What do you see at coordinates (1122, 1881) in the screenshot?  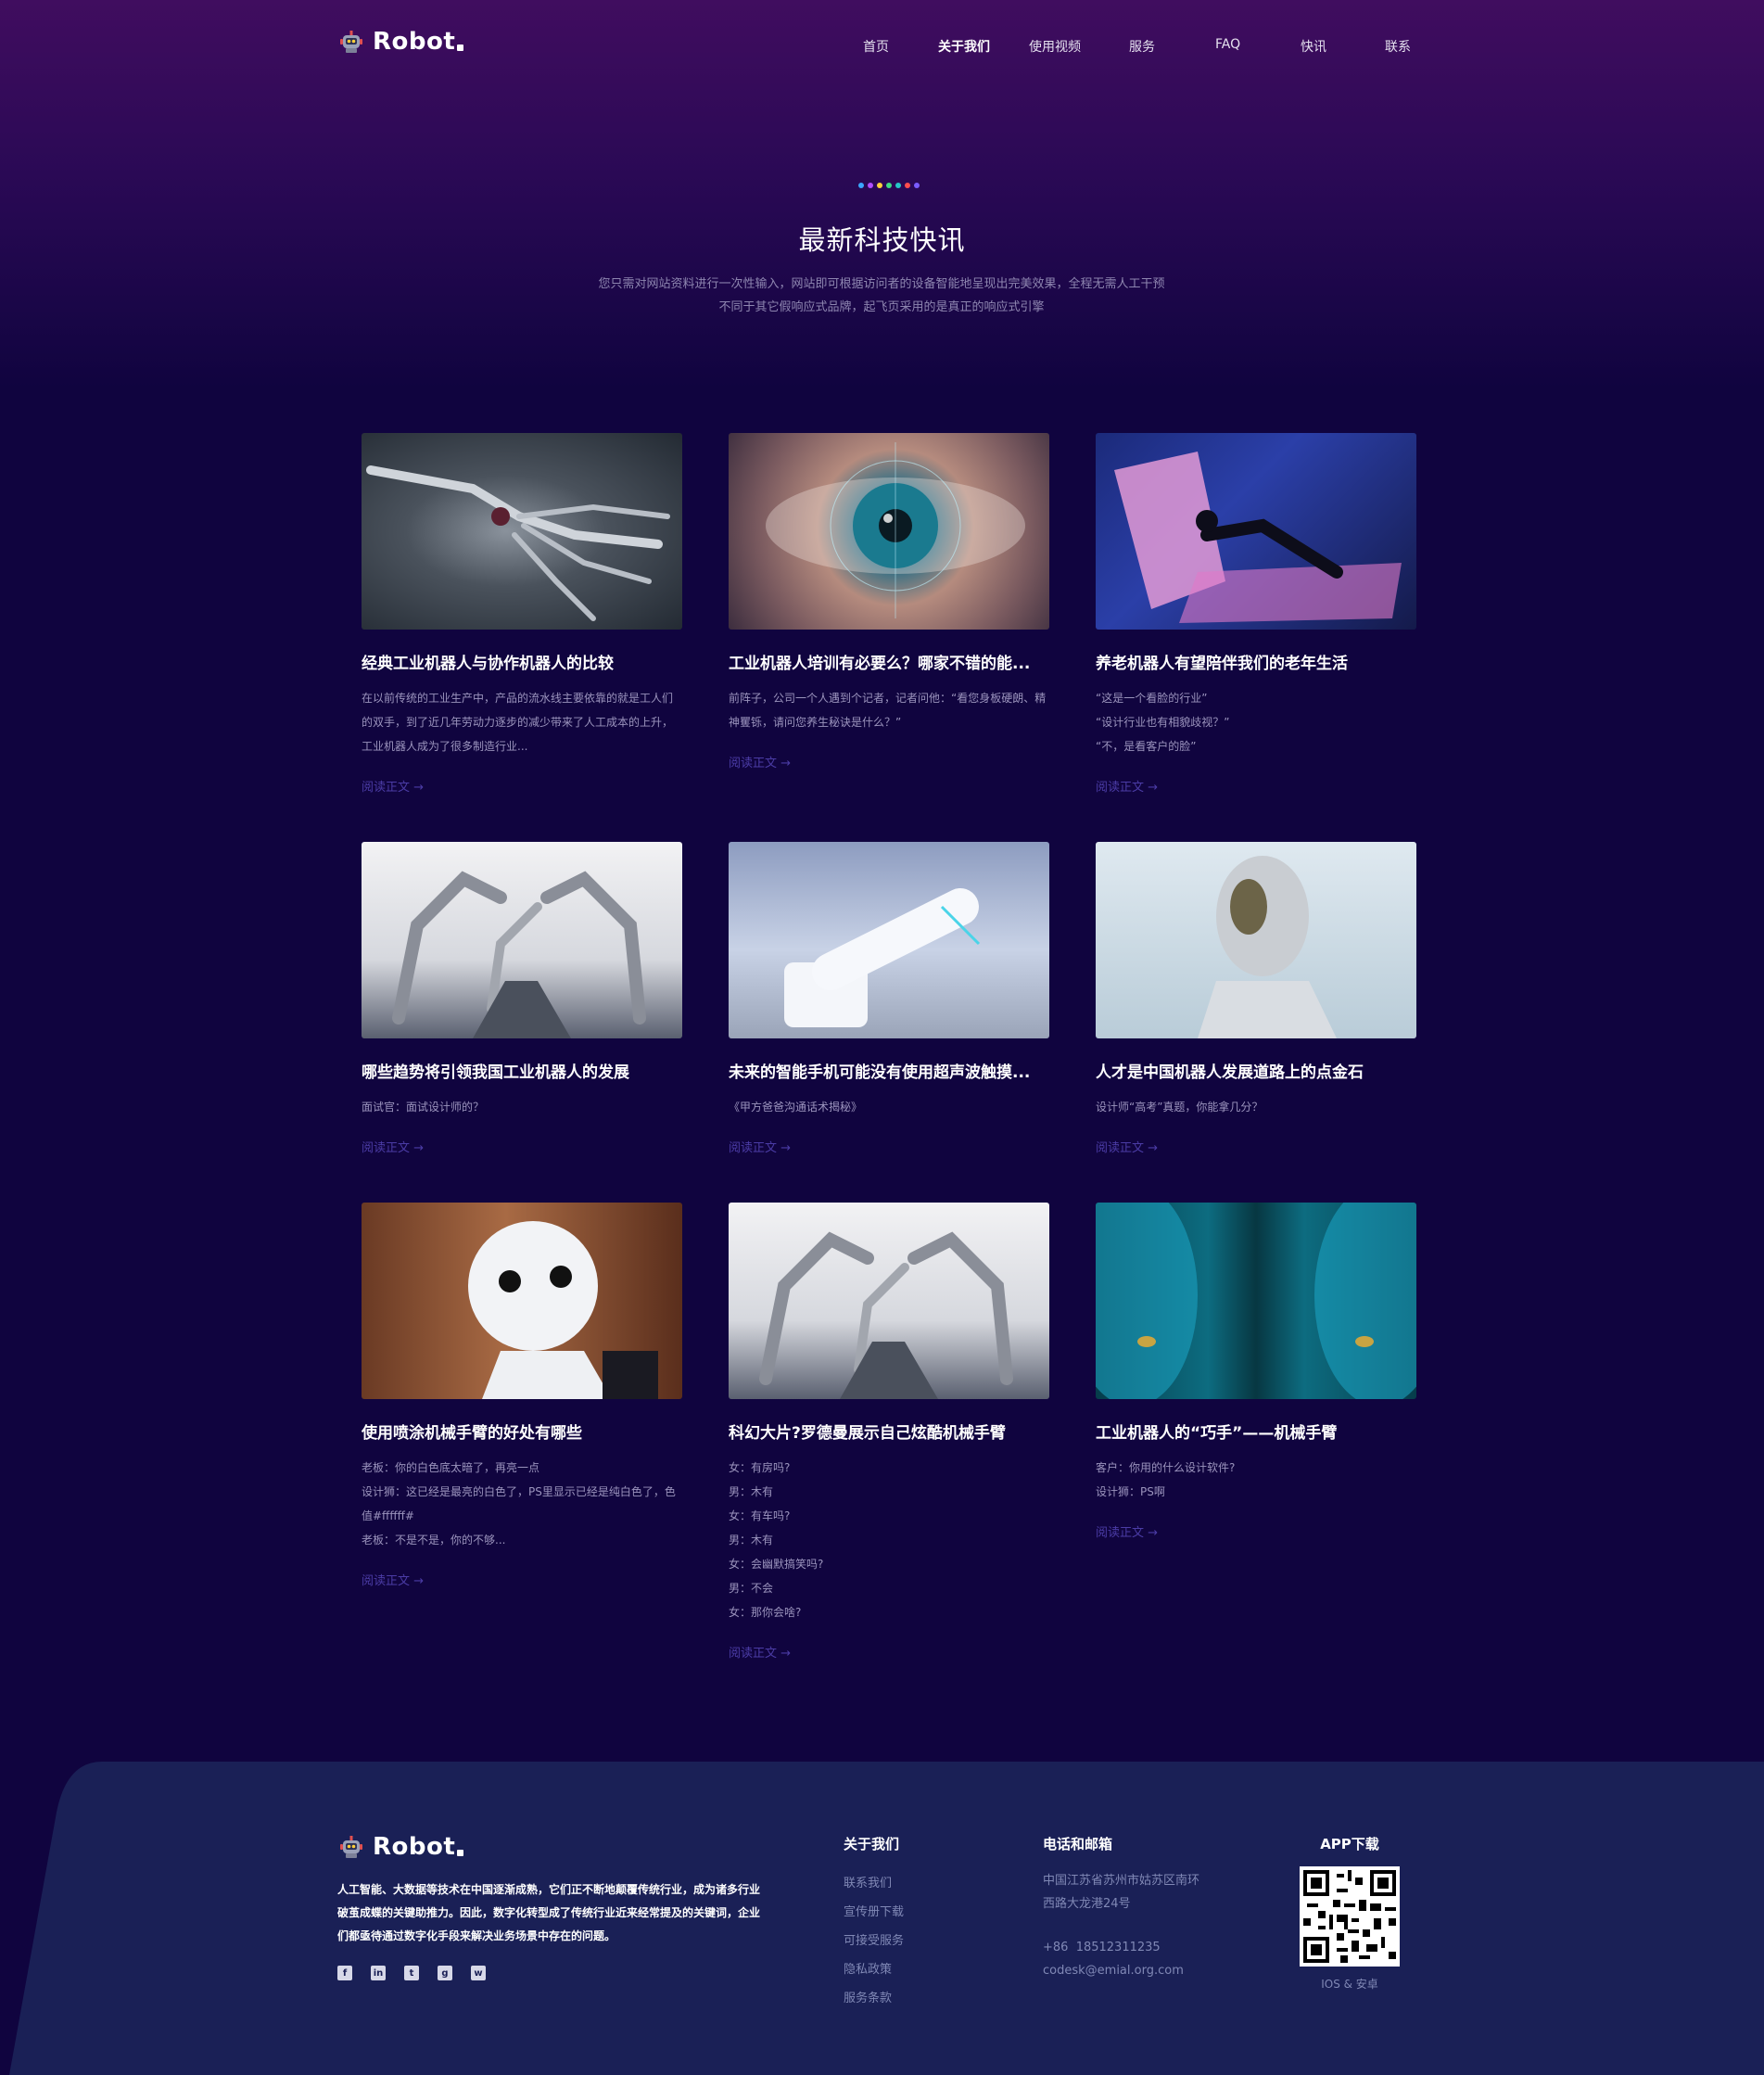 I see `footer-address-line-1: 中国江苏省苏州市姑苏区南环` at bounding box center [1122, 1881].